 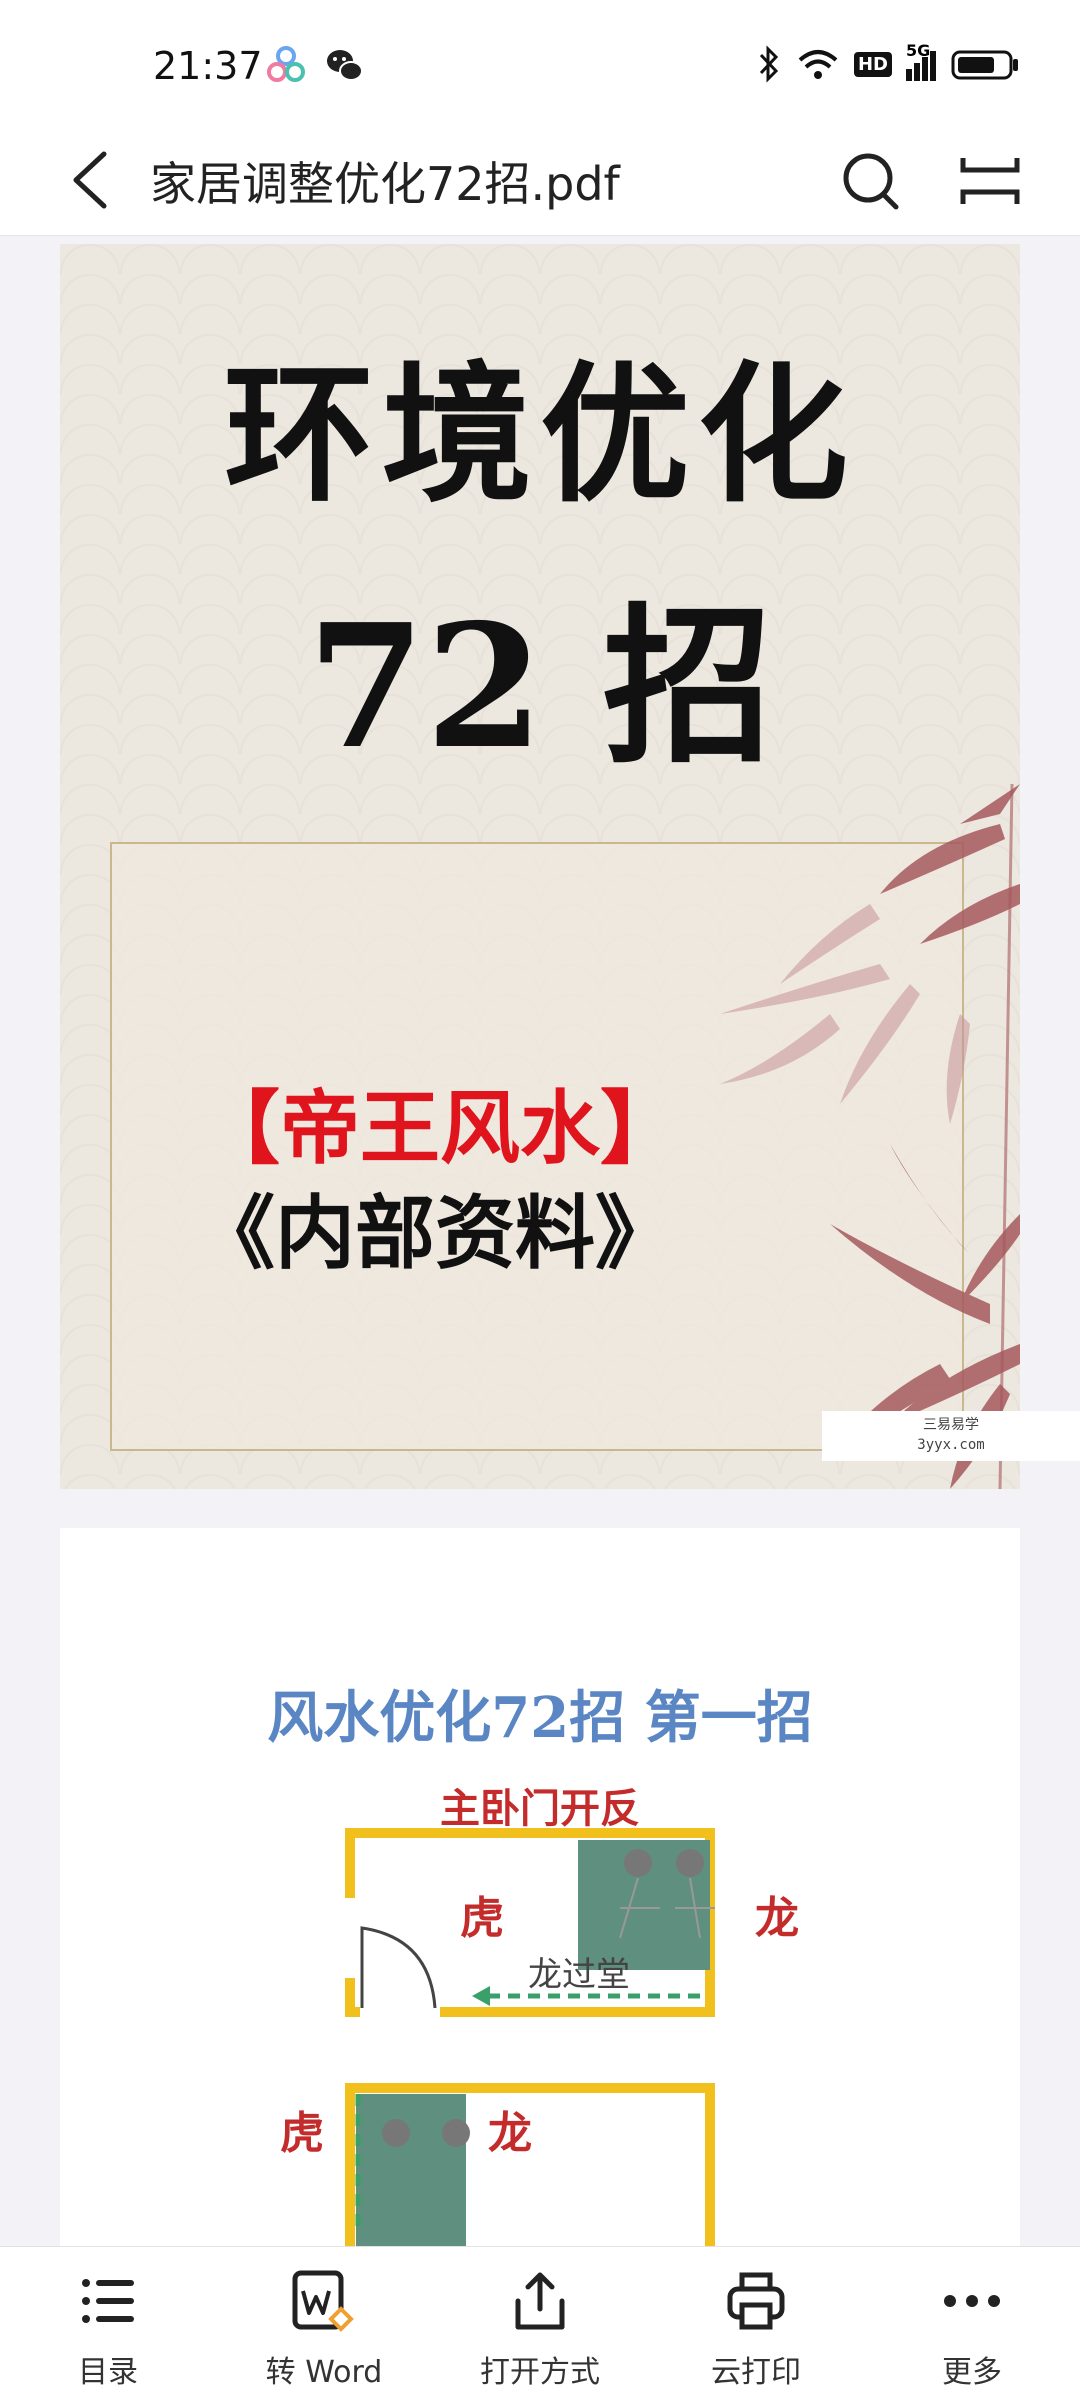 I want to click on app-notification-icon, so click(x=286, y=64).